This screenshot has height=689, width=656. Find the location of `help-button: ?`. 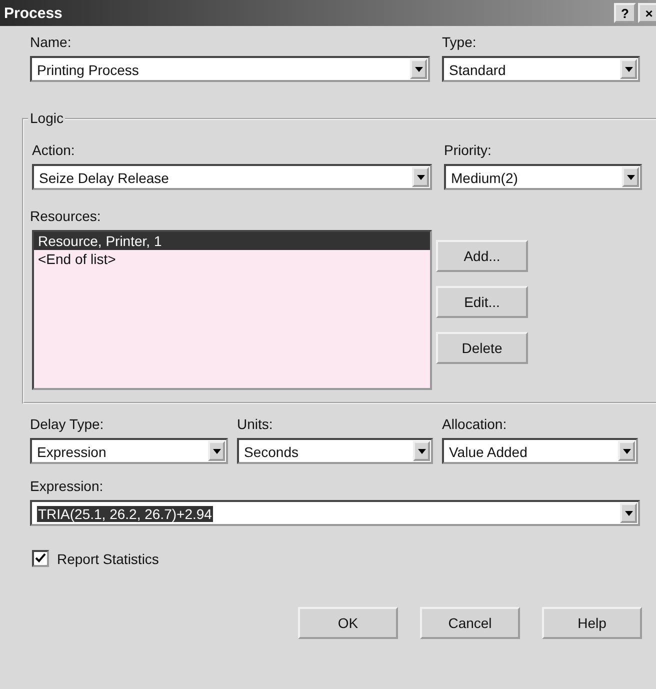

help-button: ? is located at coordinates (625, 13).